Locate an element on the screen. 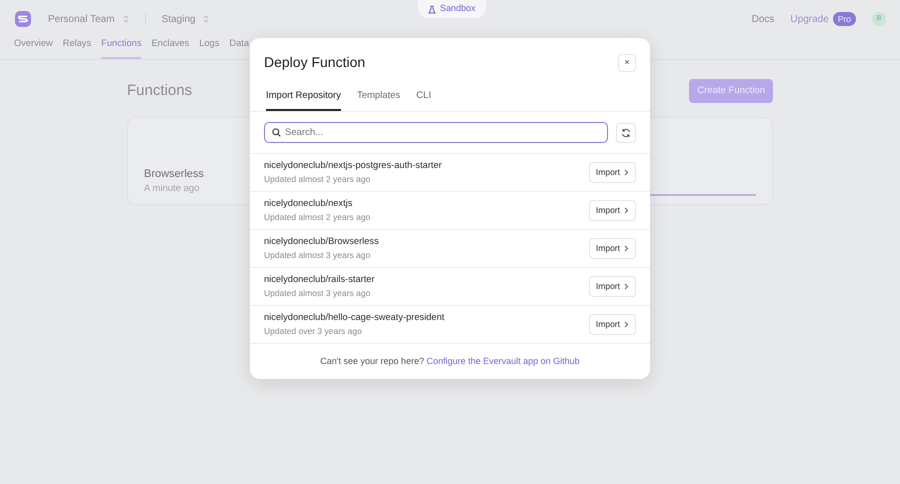 The width and height of the screenshot is (900, 484). team-selector: Personal Team is located at coordinates (81, 19).